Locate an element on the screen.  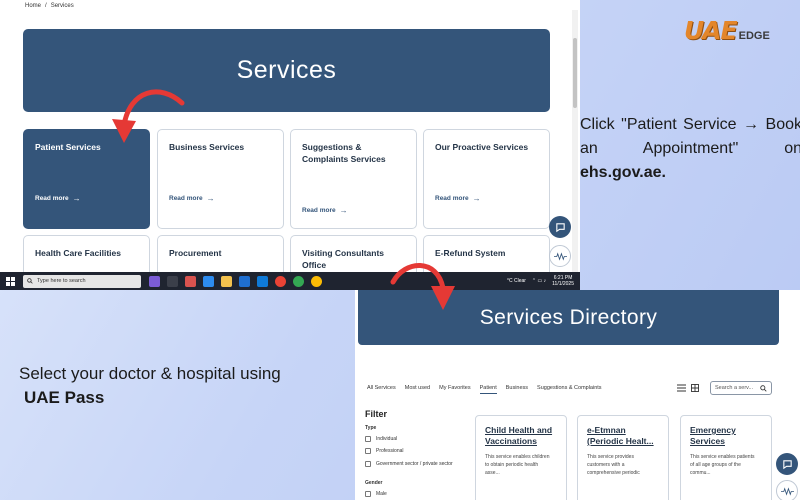
voice-wave-icon is located at coordinates (560, 256).